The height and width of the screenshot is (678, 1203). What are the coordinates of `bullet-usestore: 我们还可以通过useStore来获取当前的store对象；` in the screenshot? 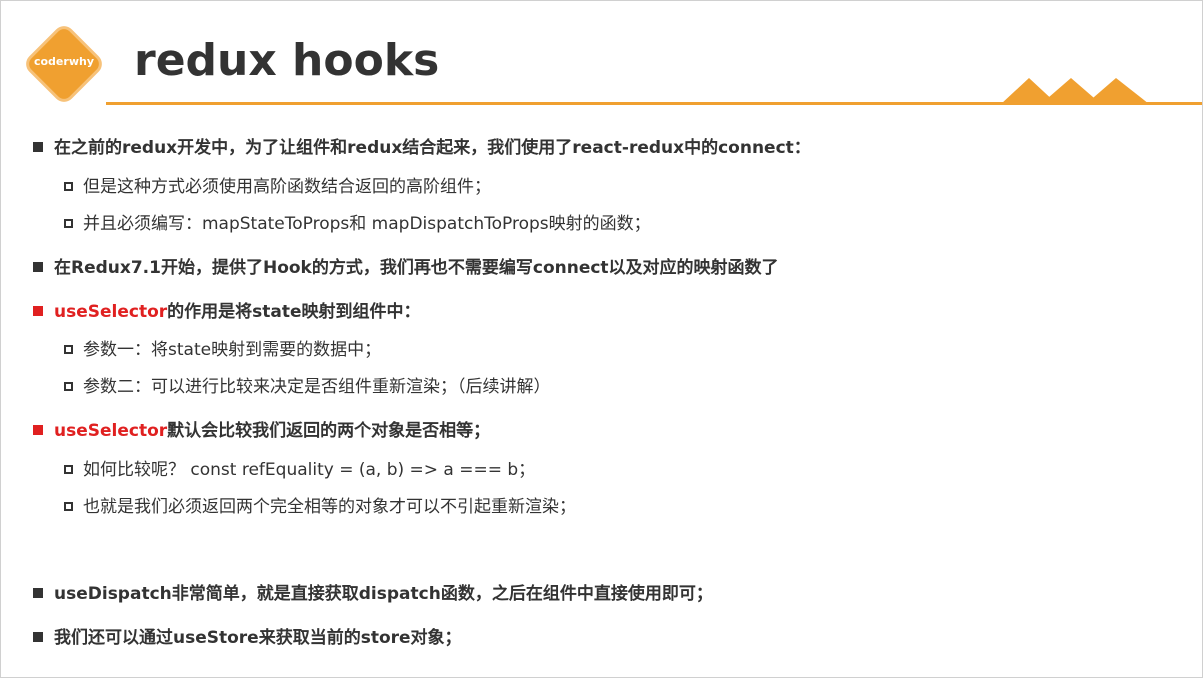 It's located at (247, 638).